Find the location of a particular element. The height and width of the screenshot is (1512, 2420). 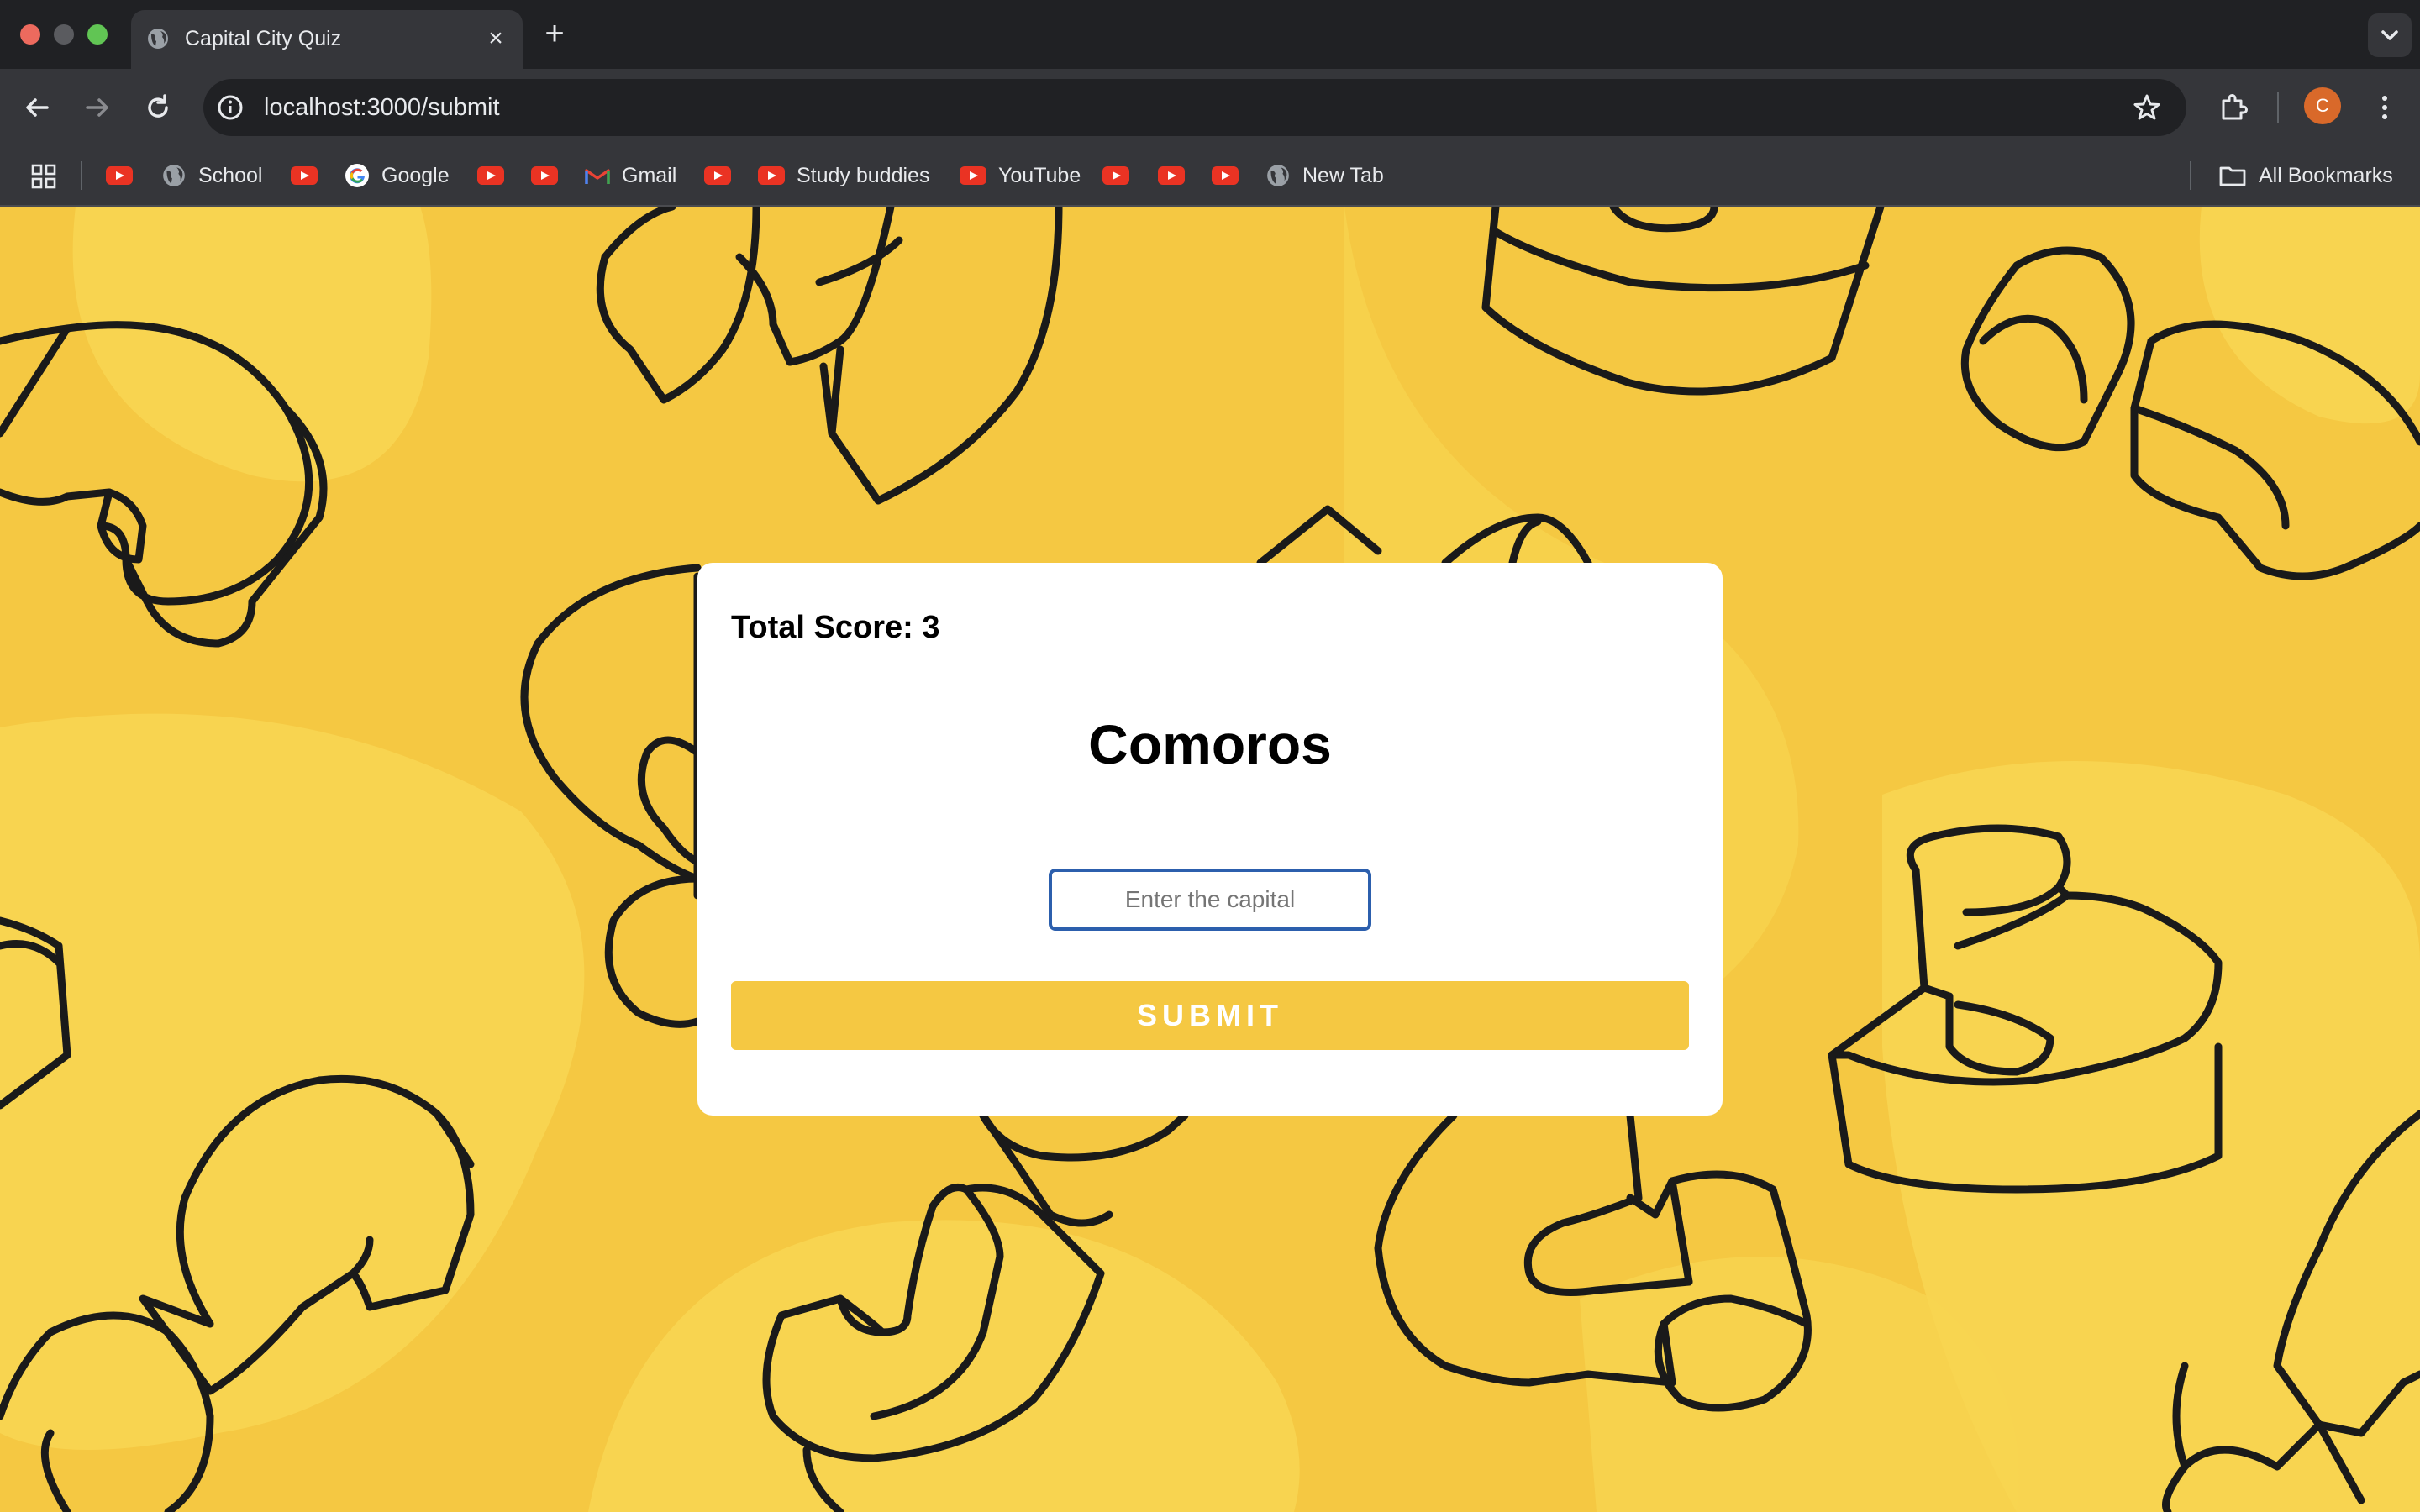

bookmark-label: Study buddies is located at coordinates (864, 175).